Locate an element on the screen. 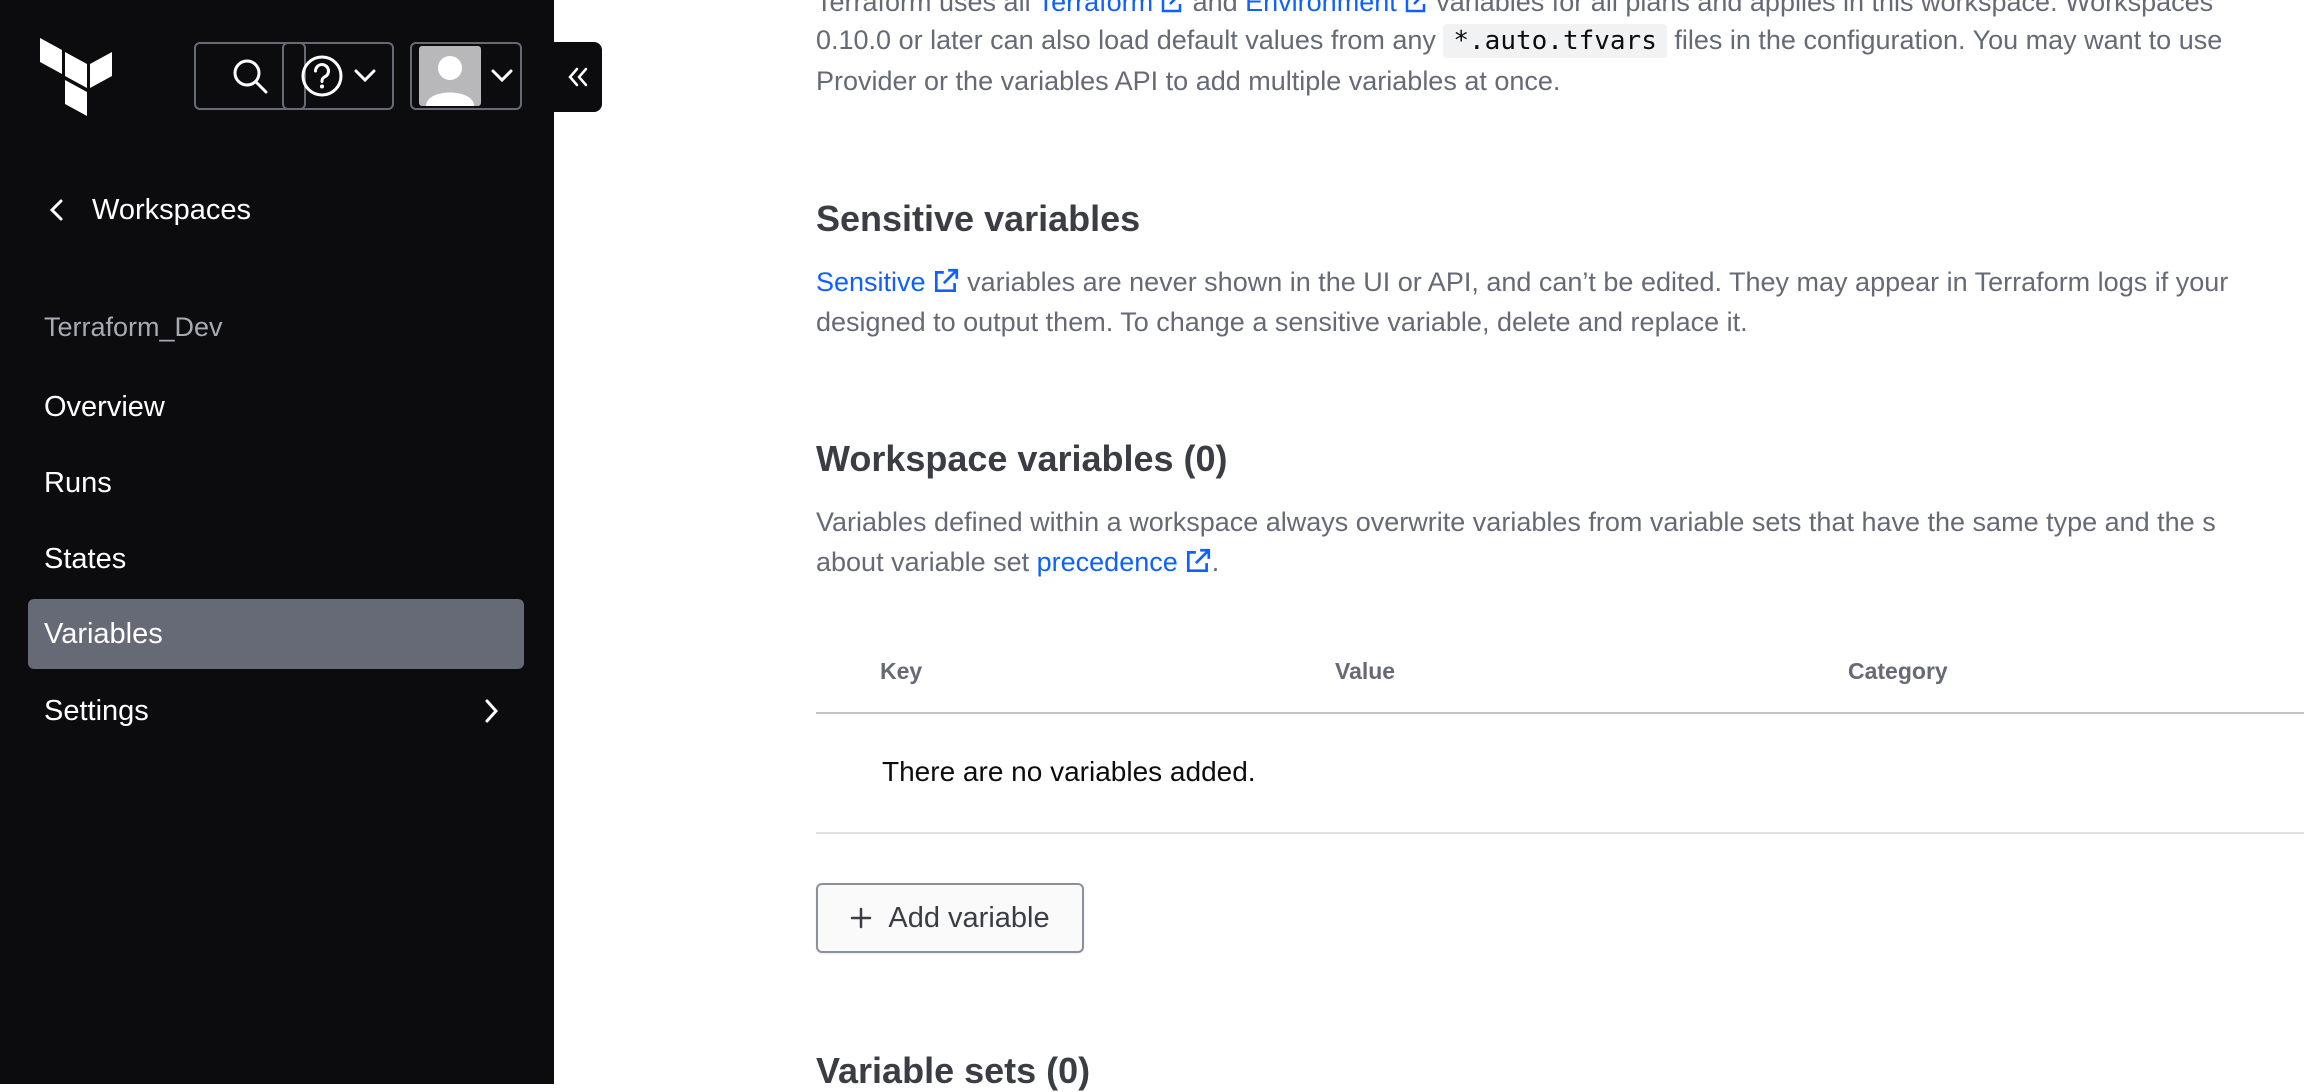 The image size is (2304, 1092). chevron-left-icon is located at coordinates (56, 210).